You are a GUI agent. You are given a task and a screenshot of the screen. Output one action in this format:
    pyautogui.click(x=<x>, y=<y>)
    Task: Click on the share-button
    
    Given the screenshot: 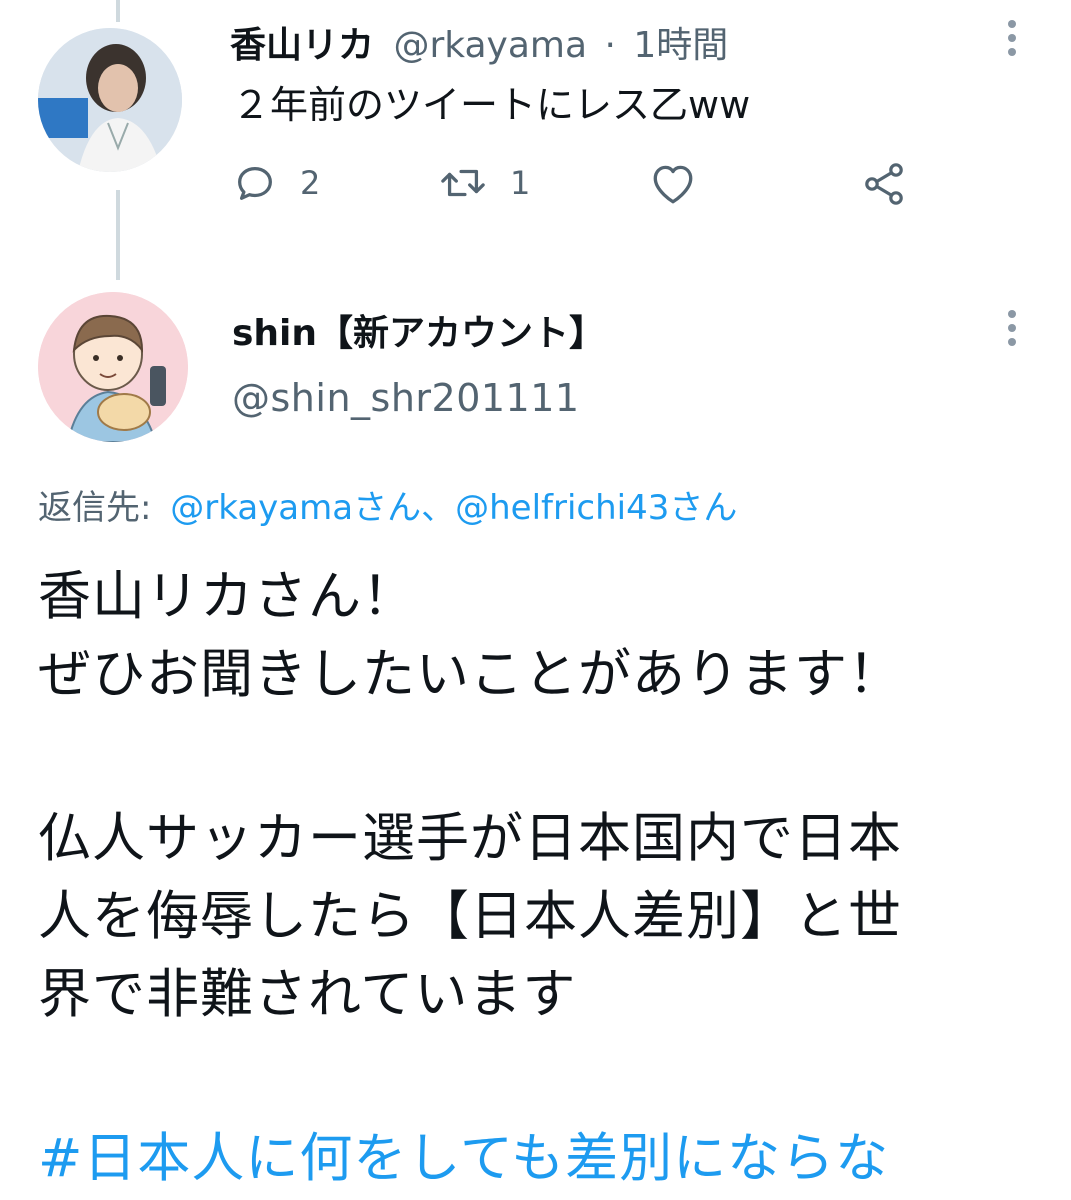 What is the action you would take?
    pyautogui.click(x=884, y=184)
    